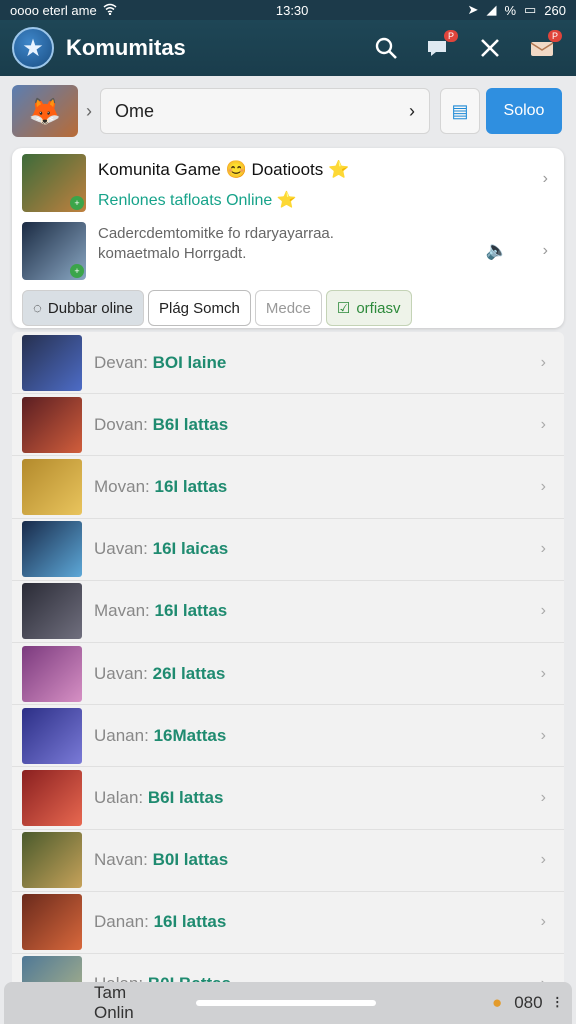 The width and height of the screenshot is (576, 1024). What do you see at coordinates (530, 9) in the screenshot?
I see `battery-icon: ▭` at bounding box center [530, 9].